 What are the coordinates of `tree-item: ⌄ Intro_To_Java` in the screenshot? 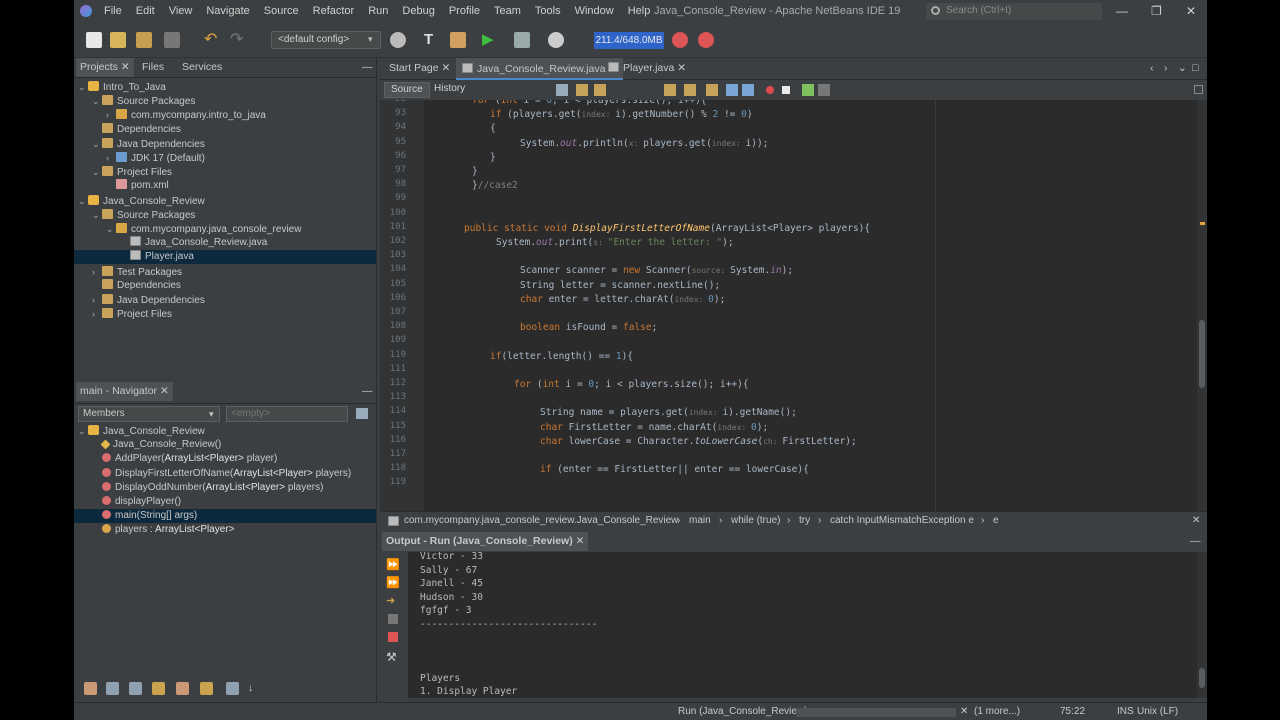 It's located at (120, 87).